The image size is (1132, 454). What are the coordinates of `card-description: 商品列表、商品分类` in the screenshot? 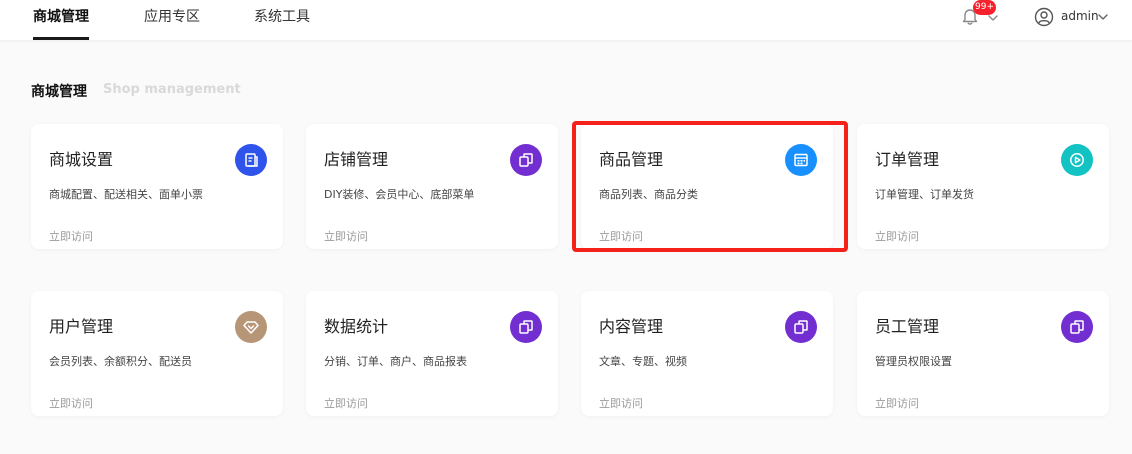 It's located at (648, 194).